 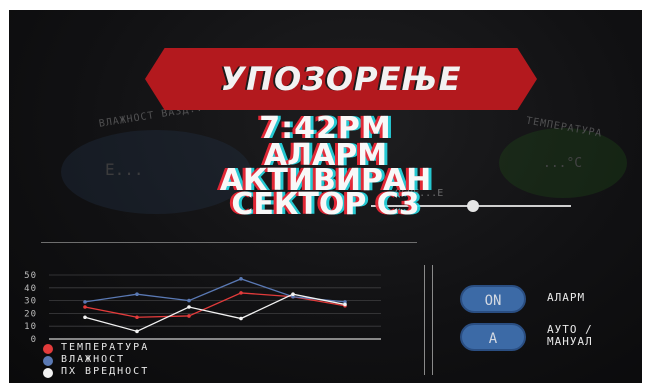 I want to click on red-dot-icon, so click(x=48, y=349).